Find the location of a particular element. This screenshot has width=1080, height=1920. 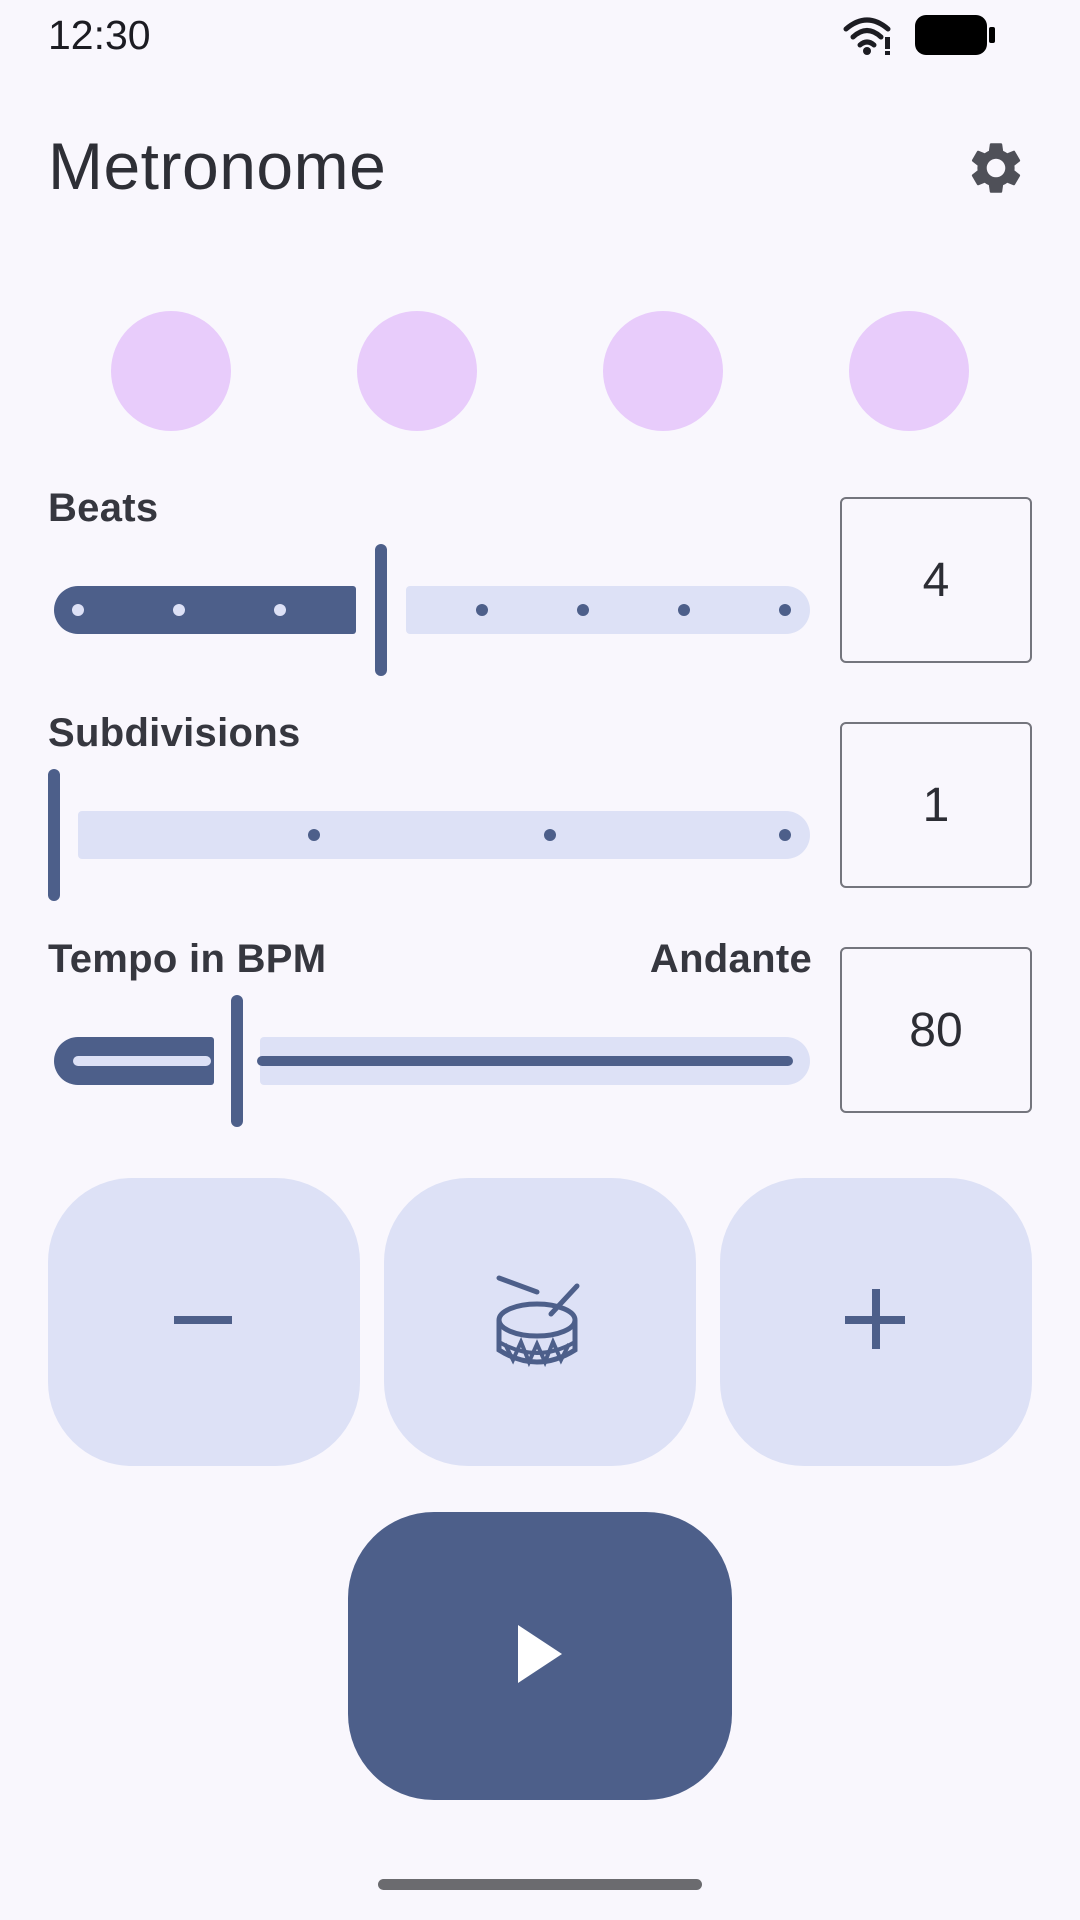

tap-tempo-button is located at coordinates (540, 1322).